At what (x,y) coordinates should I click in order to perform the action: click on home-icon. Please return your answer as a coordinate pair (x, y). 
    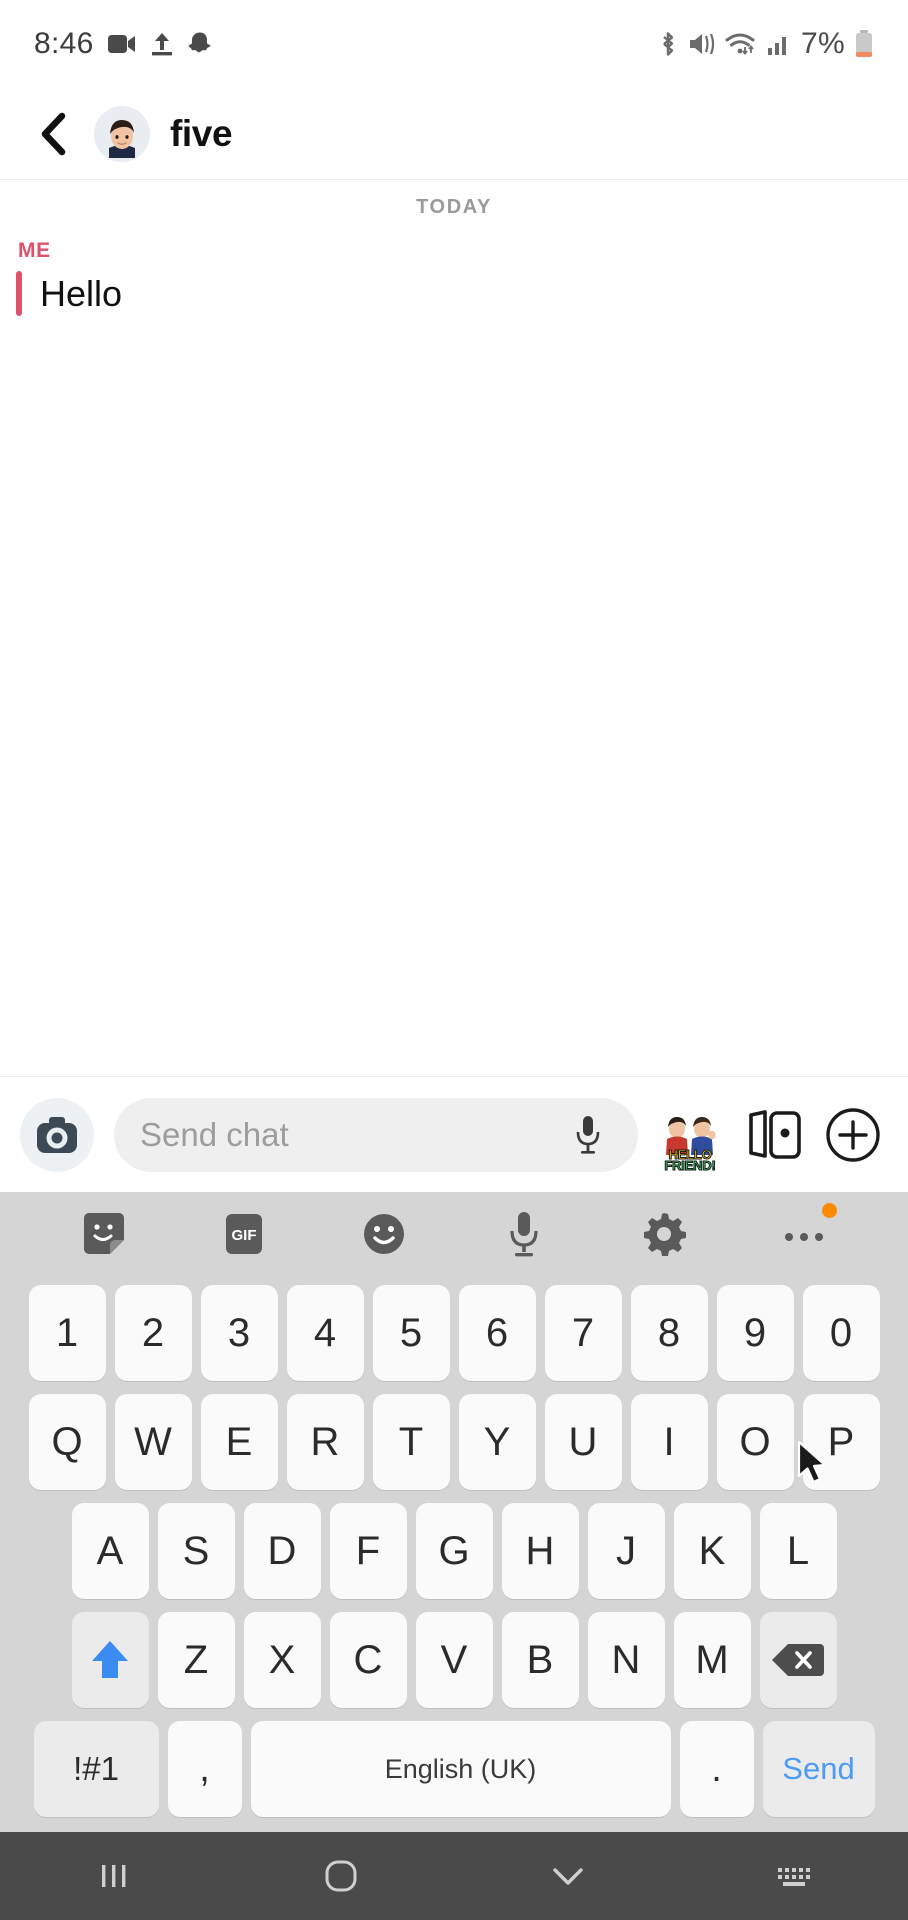
    Looking at the image, I should click on (340, 1876).